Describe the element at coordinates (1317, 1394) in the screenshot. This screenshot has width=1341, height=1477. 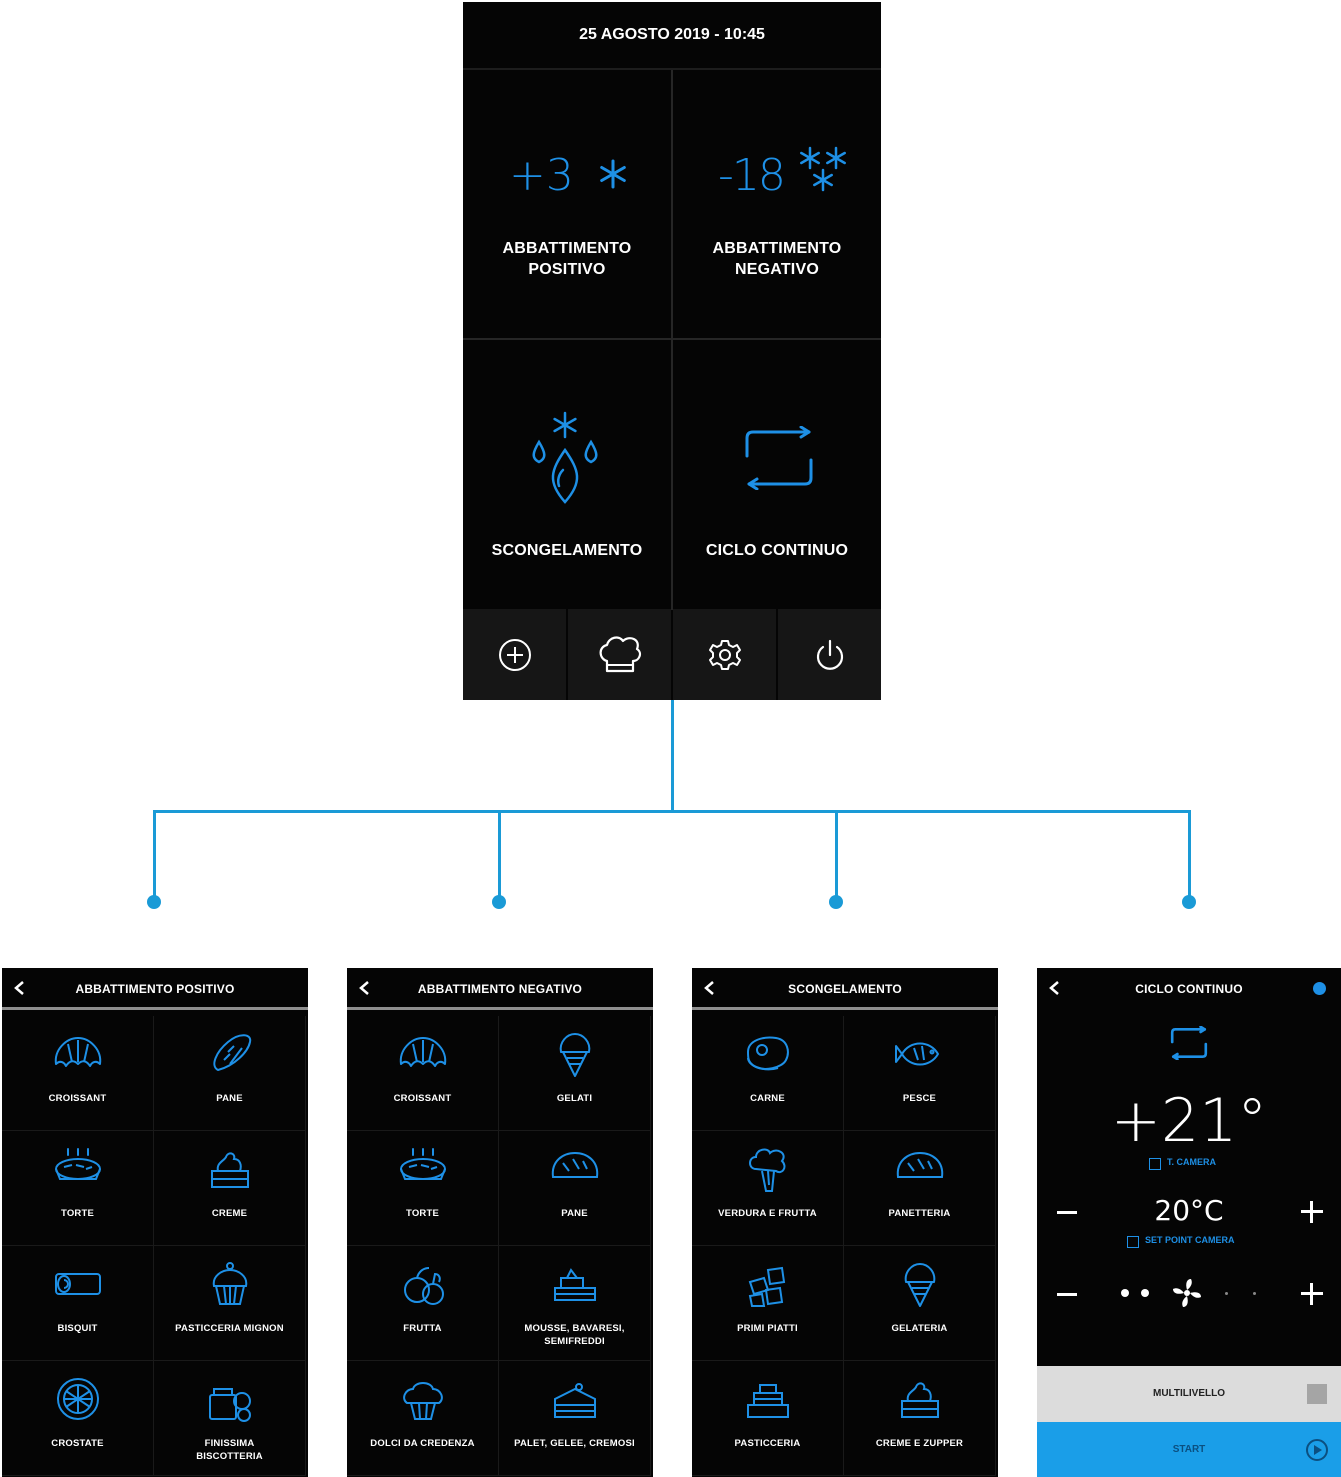
I see `multilevel-checkbox` at that location.